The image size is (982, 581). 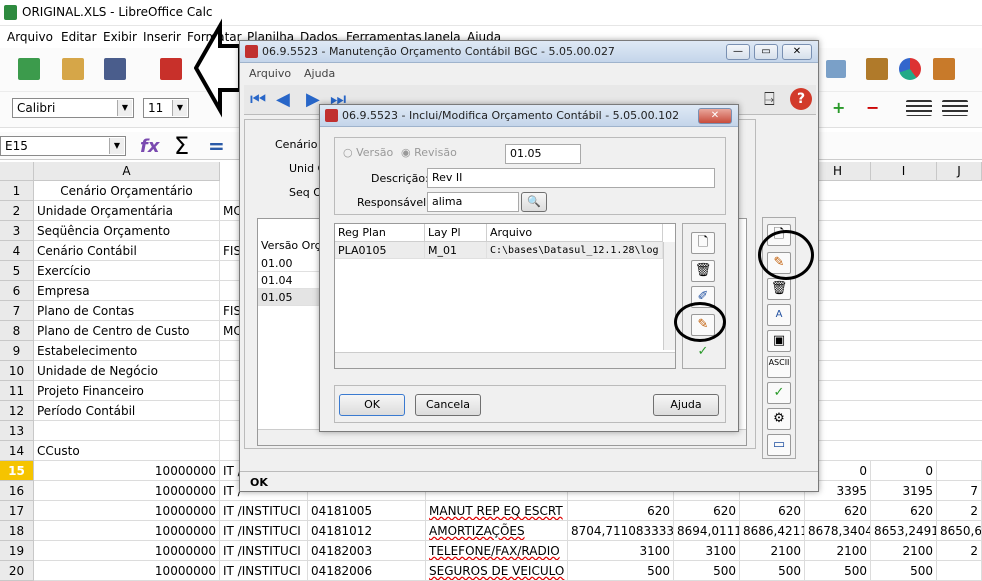 What do you see at coordinates (17, 211) in the screenshot?
I see `row-header: 2` at bounding box center [17, 211].